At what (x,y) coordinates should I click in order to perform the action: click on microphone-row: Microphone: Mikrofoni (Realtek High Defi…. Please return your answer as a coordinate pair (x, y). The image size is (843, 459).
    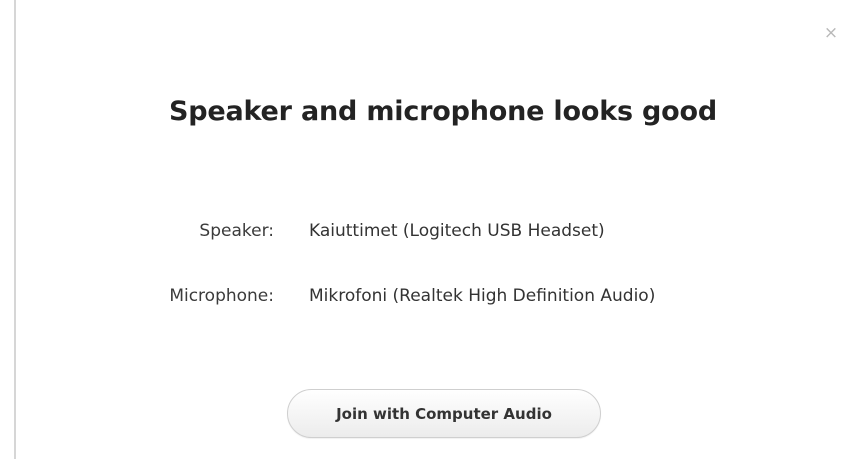
    Looking at the image, I should click on (421, 296).